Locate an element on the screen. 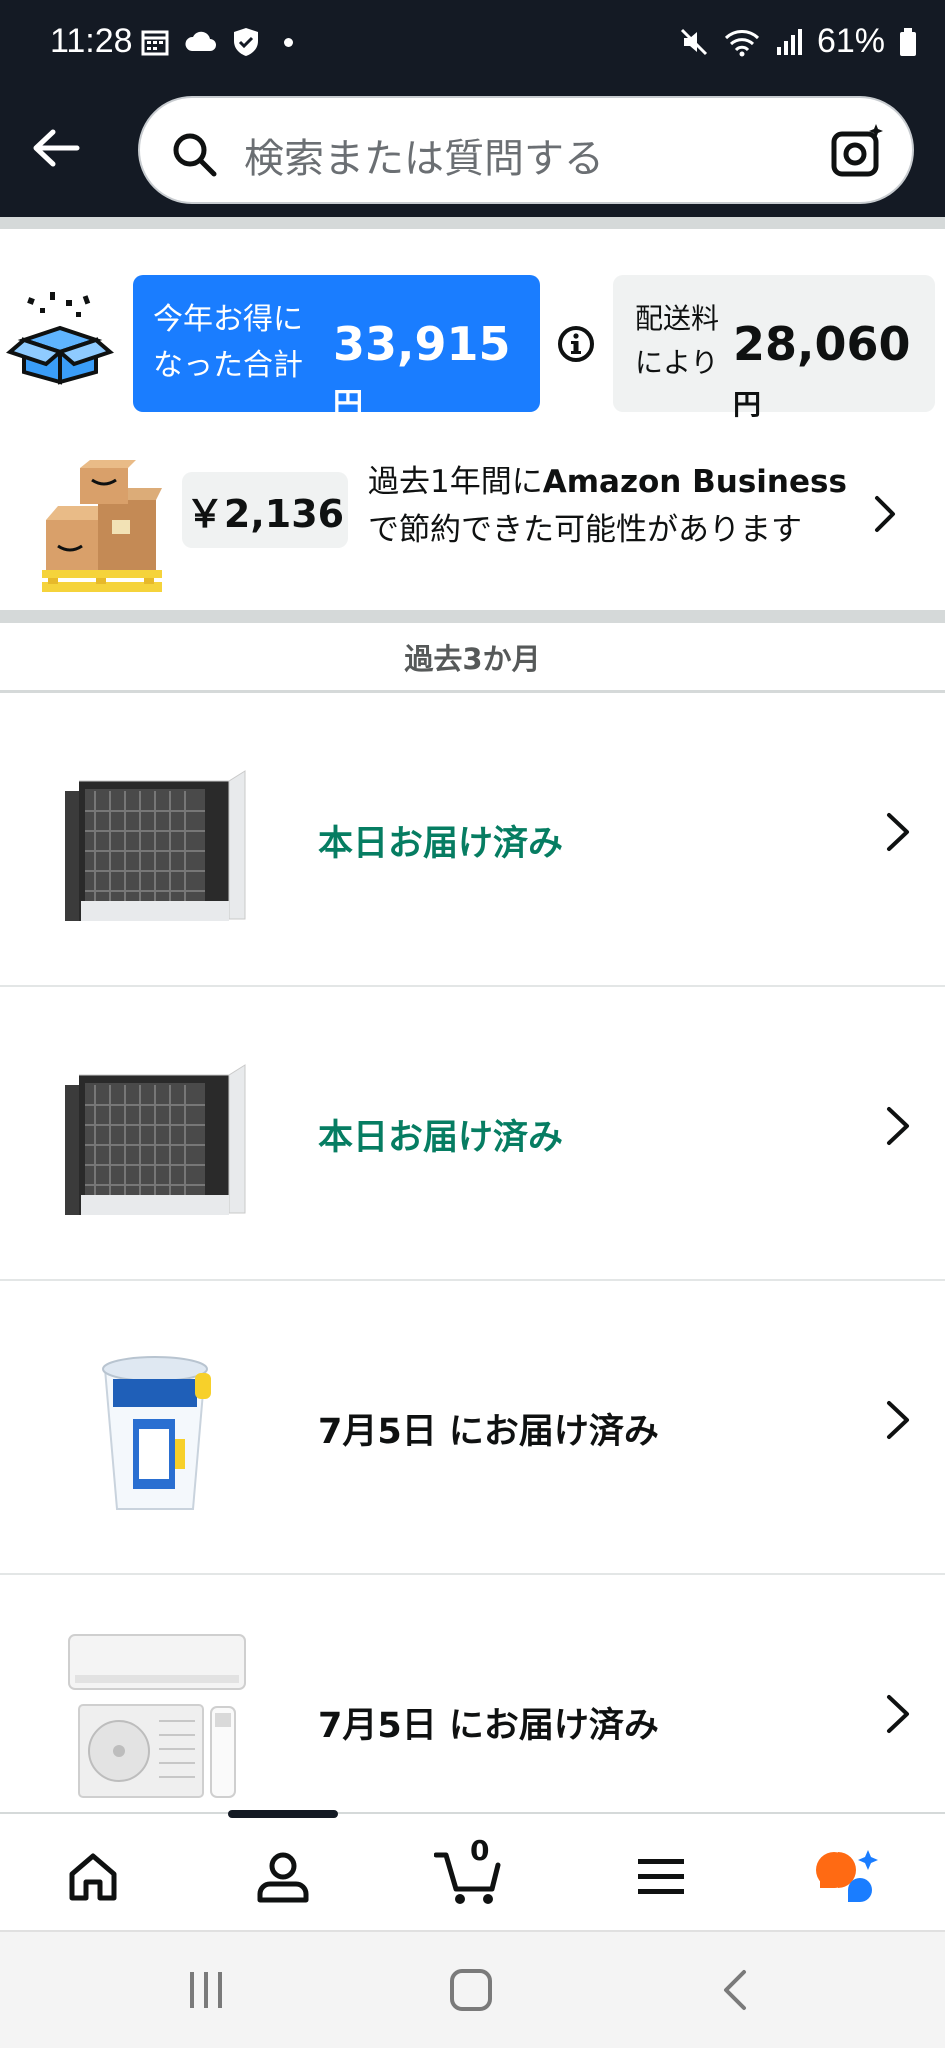 Image resolution: width=945 pixels, height=2048 pixels. active-tab-indicator is located at coordinates (283, 1814).